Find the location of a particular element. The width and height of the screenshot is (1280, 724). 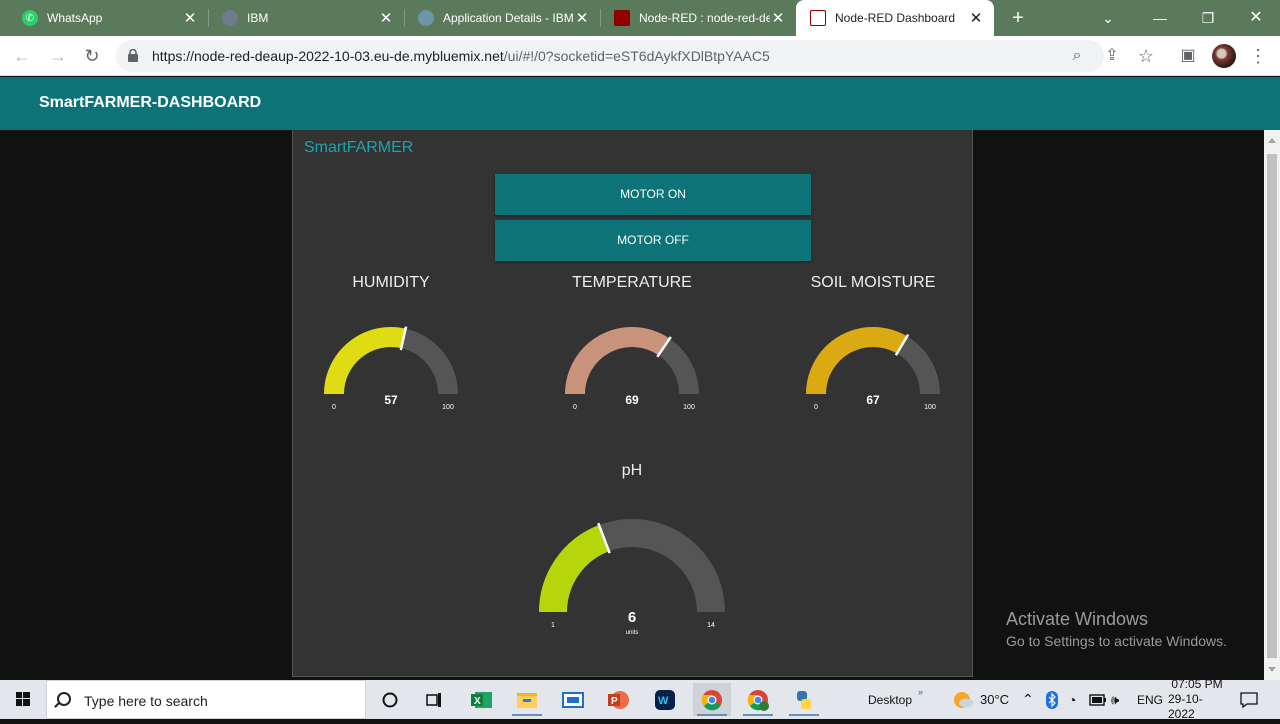

battery-icon is located at coordinates (1098, 699).